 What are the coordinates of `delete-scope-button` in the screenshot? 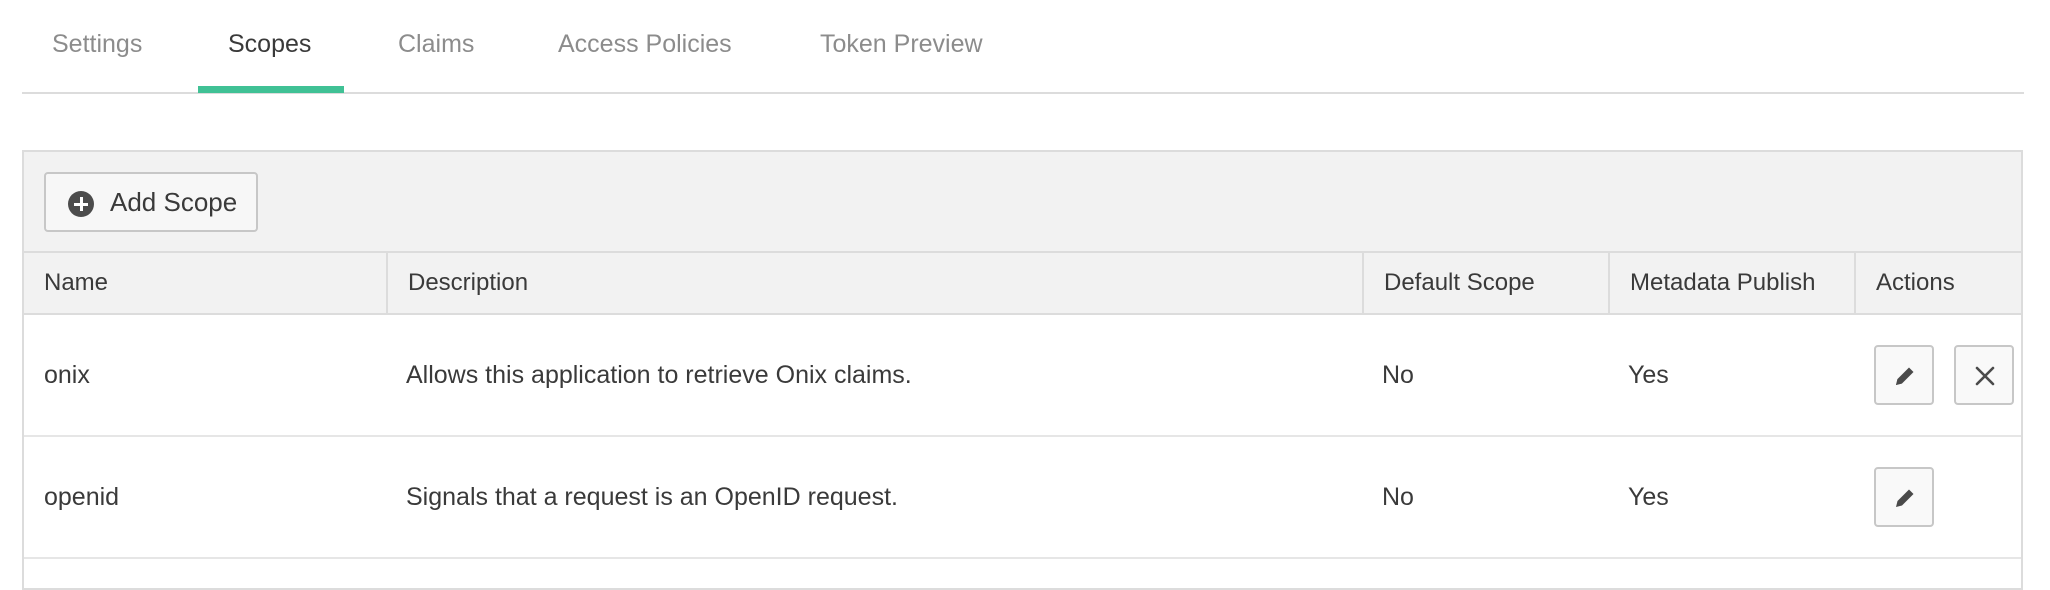 It's located at (1984, 375).